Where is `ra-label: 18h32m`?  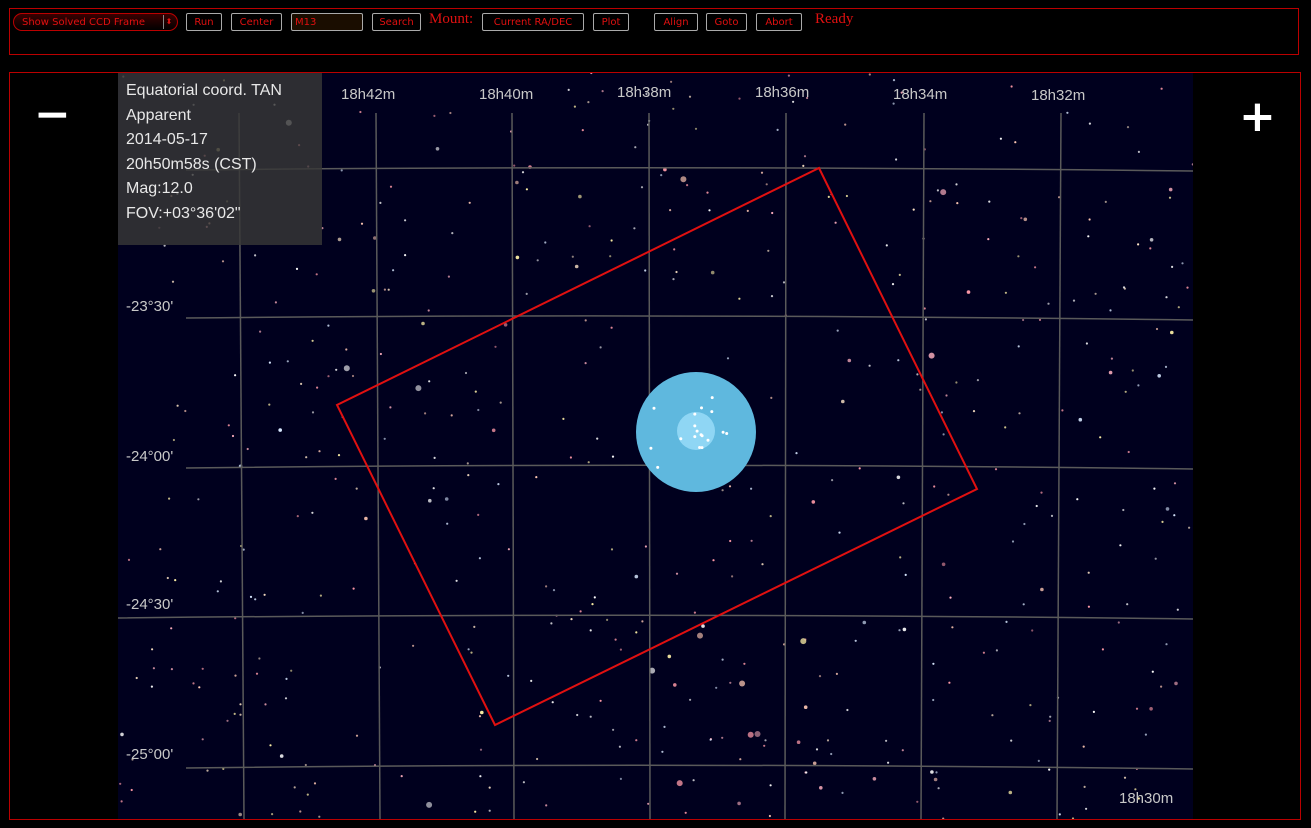 ra-label: 18h32m is located at coordinates (1058, 95).